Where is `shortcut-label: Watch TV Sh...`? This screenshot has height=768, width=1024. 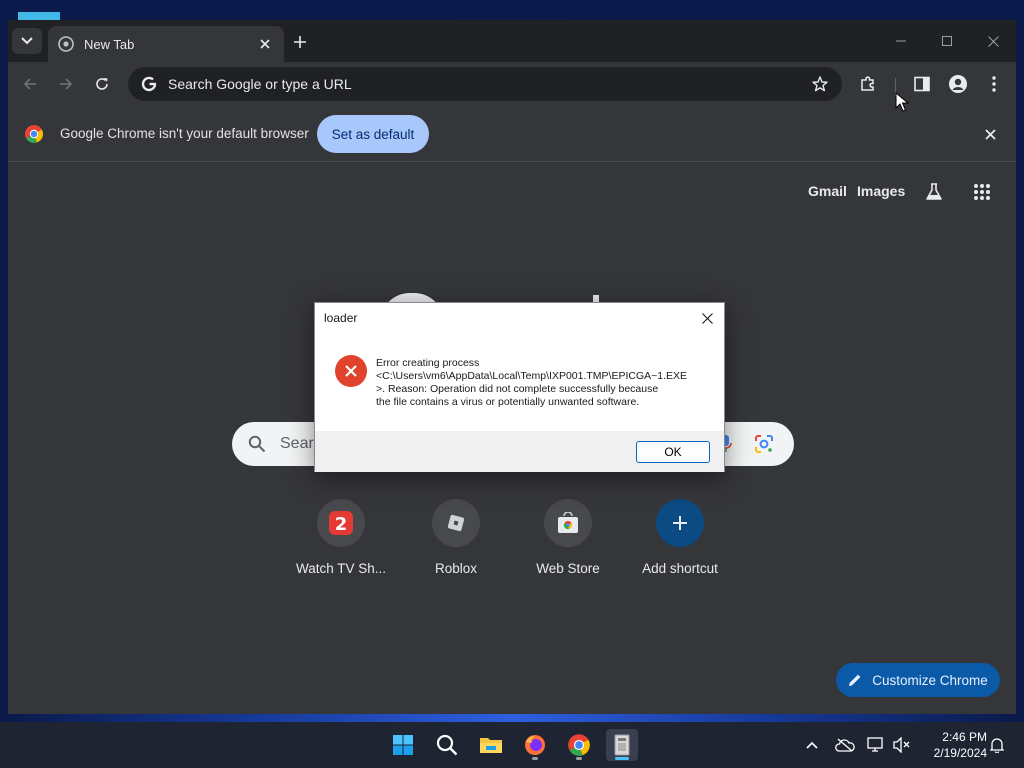
shortcut-label: Watch TV Sh... is located at coordinates (341, 568).